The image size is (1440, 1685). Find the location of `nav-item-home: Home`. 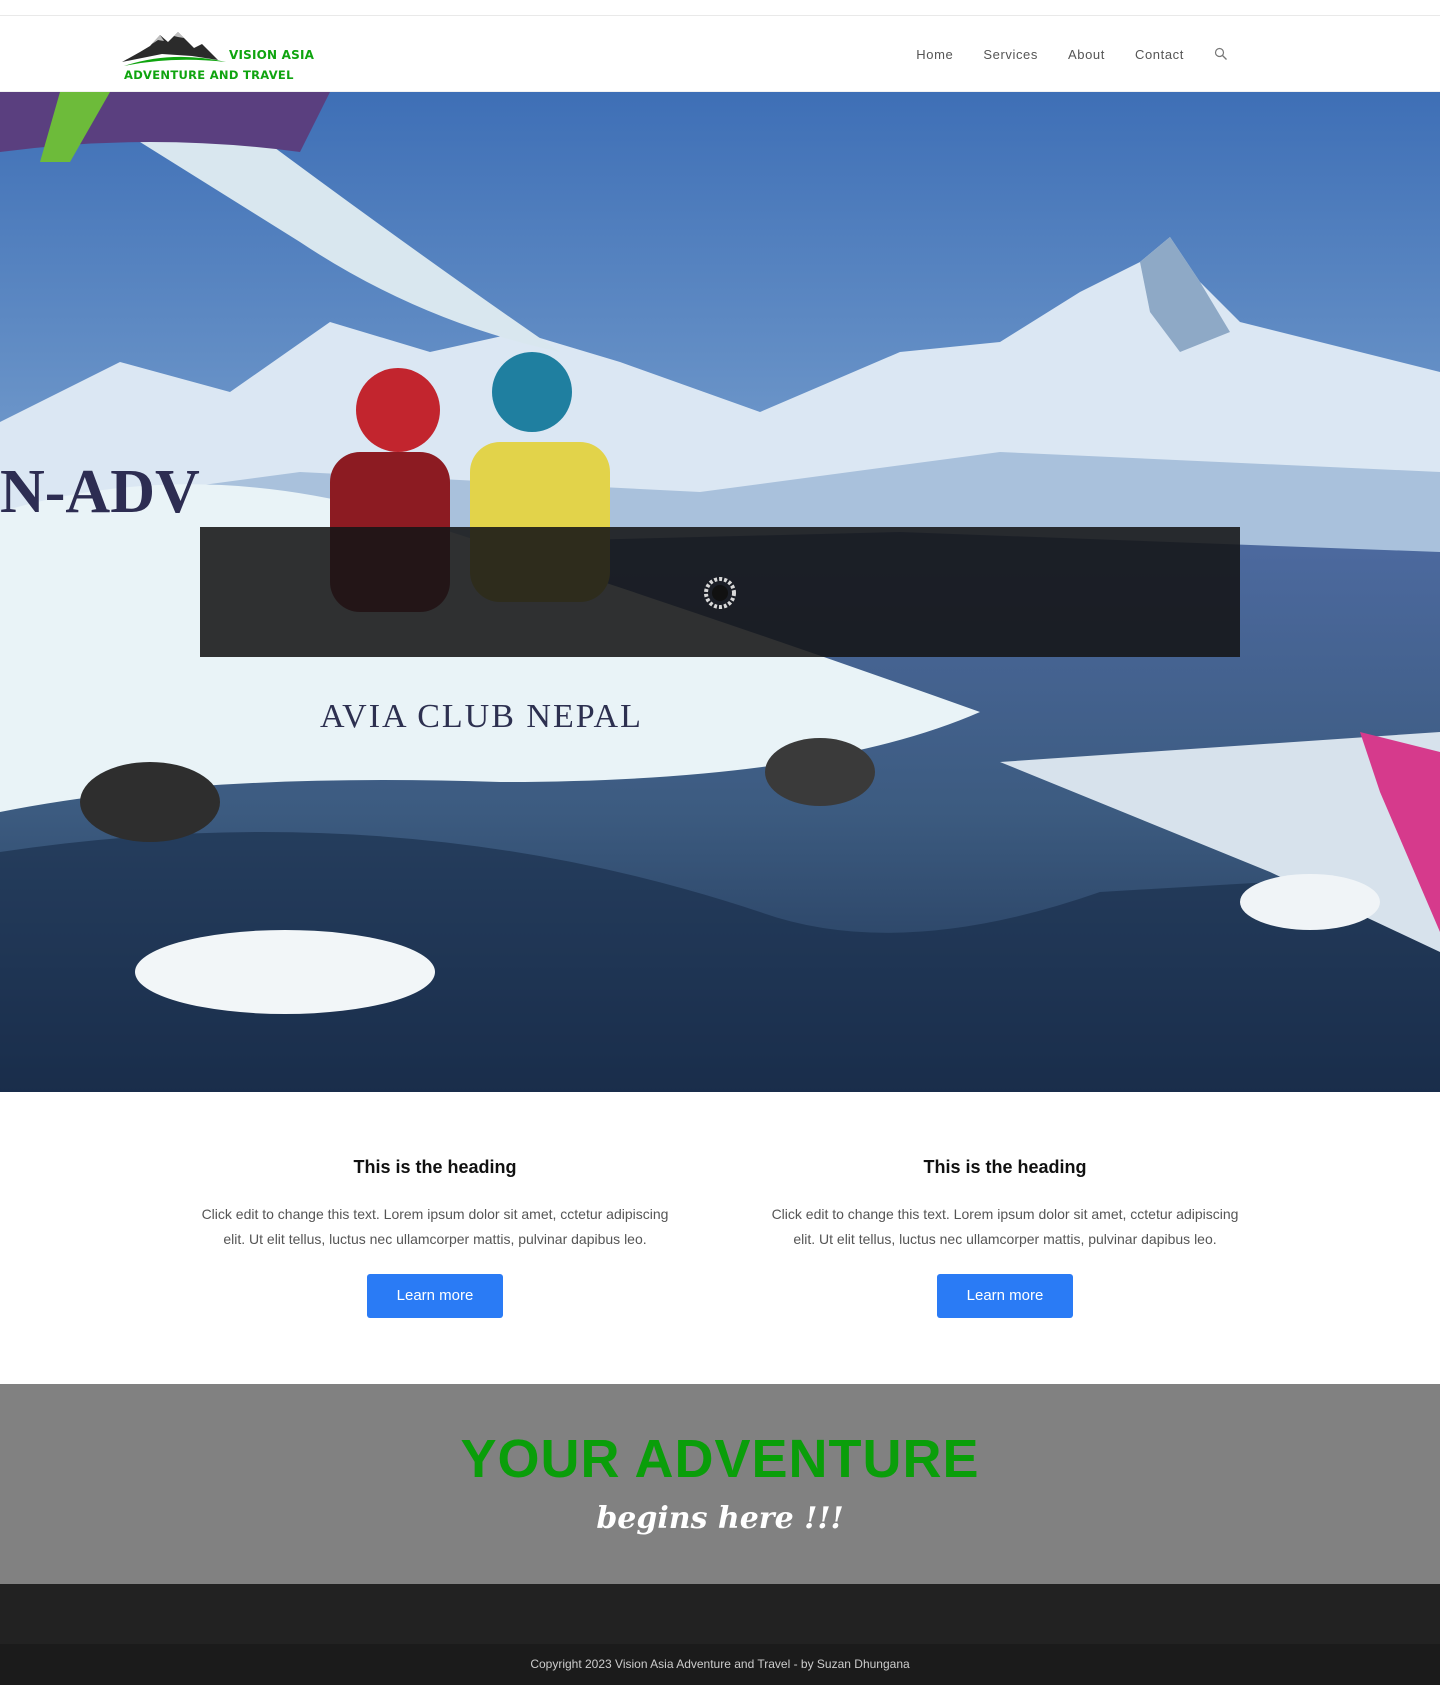

nav-item-home: Home is located at coordinates (934, 54).